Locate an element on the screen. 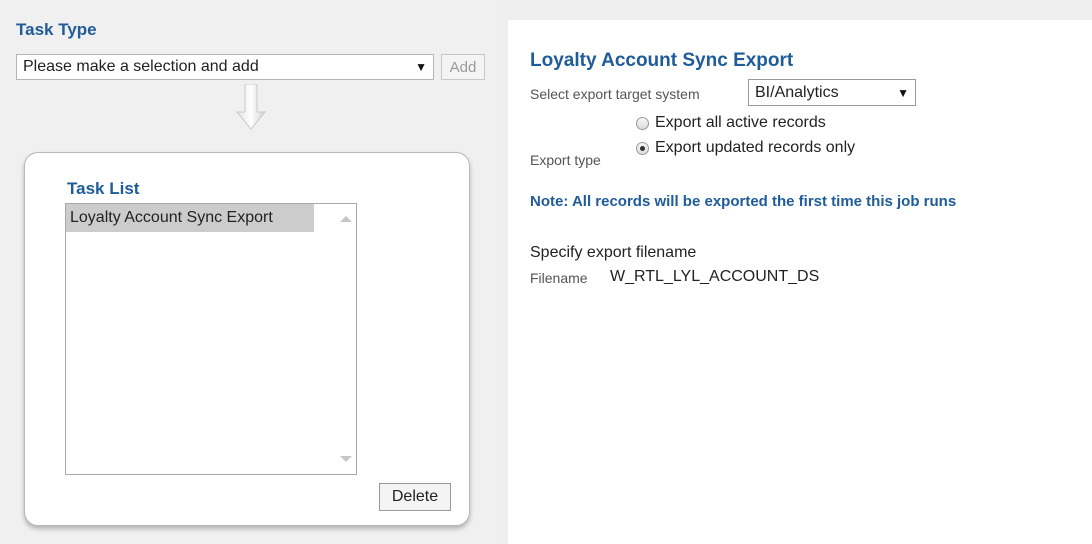  filename-value: W_RTL_LYL_ACCOUNT_DS is located at coordinates (715, 276).